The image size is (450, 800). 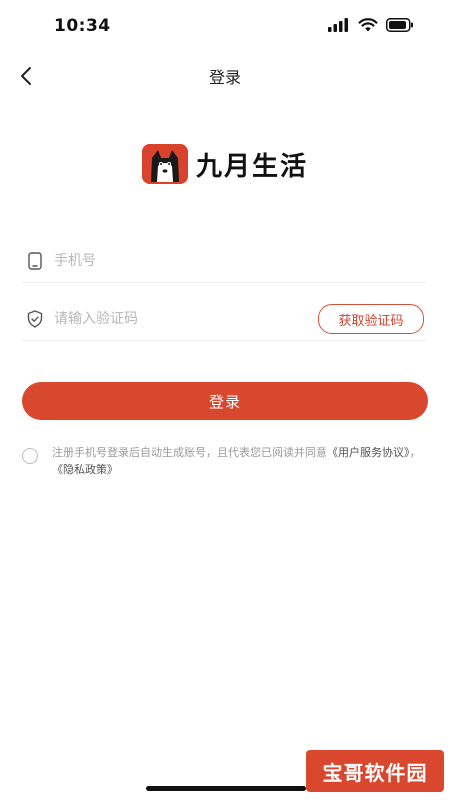 I want to click on watermark-text: 宝哥软件园, so click(x=375, y=772).